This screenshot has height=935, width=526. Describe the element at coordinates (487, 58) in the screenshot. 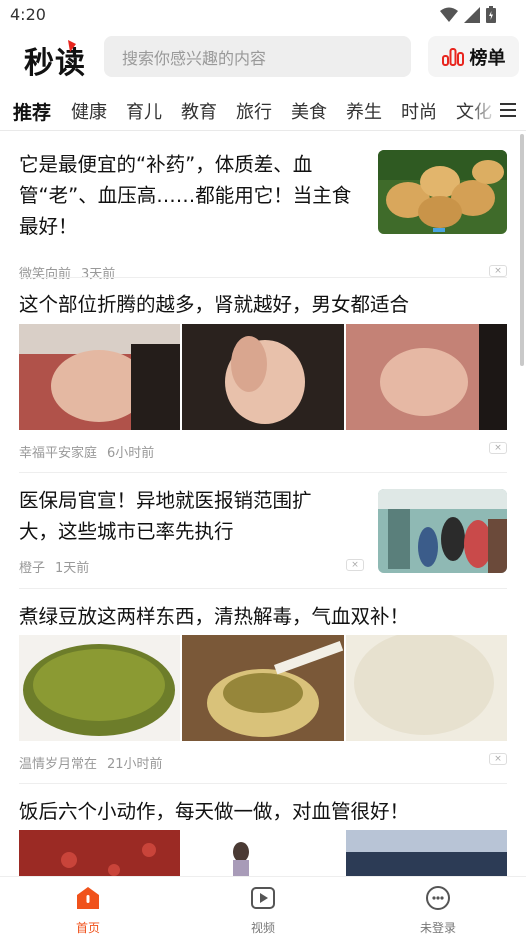

I see `rank-label: 榜单` at that location.